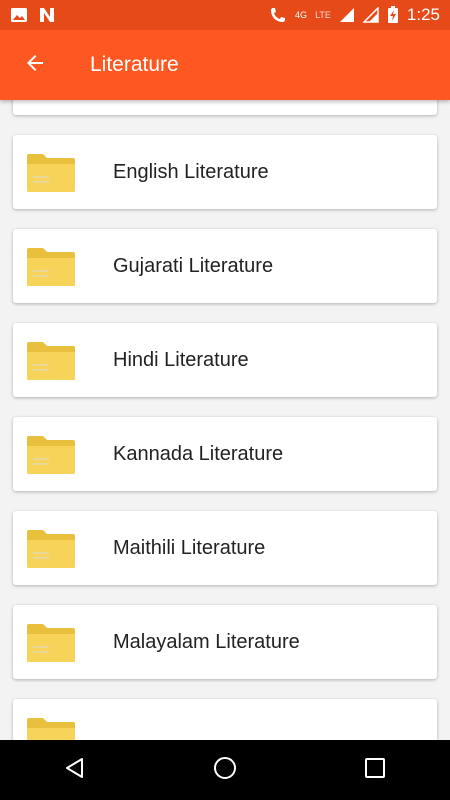 This screenshot has width=450, height=800. I want to click on lte-label: LTE, so click(323, 15).